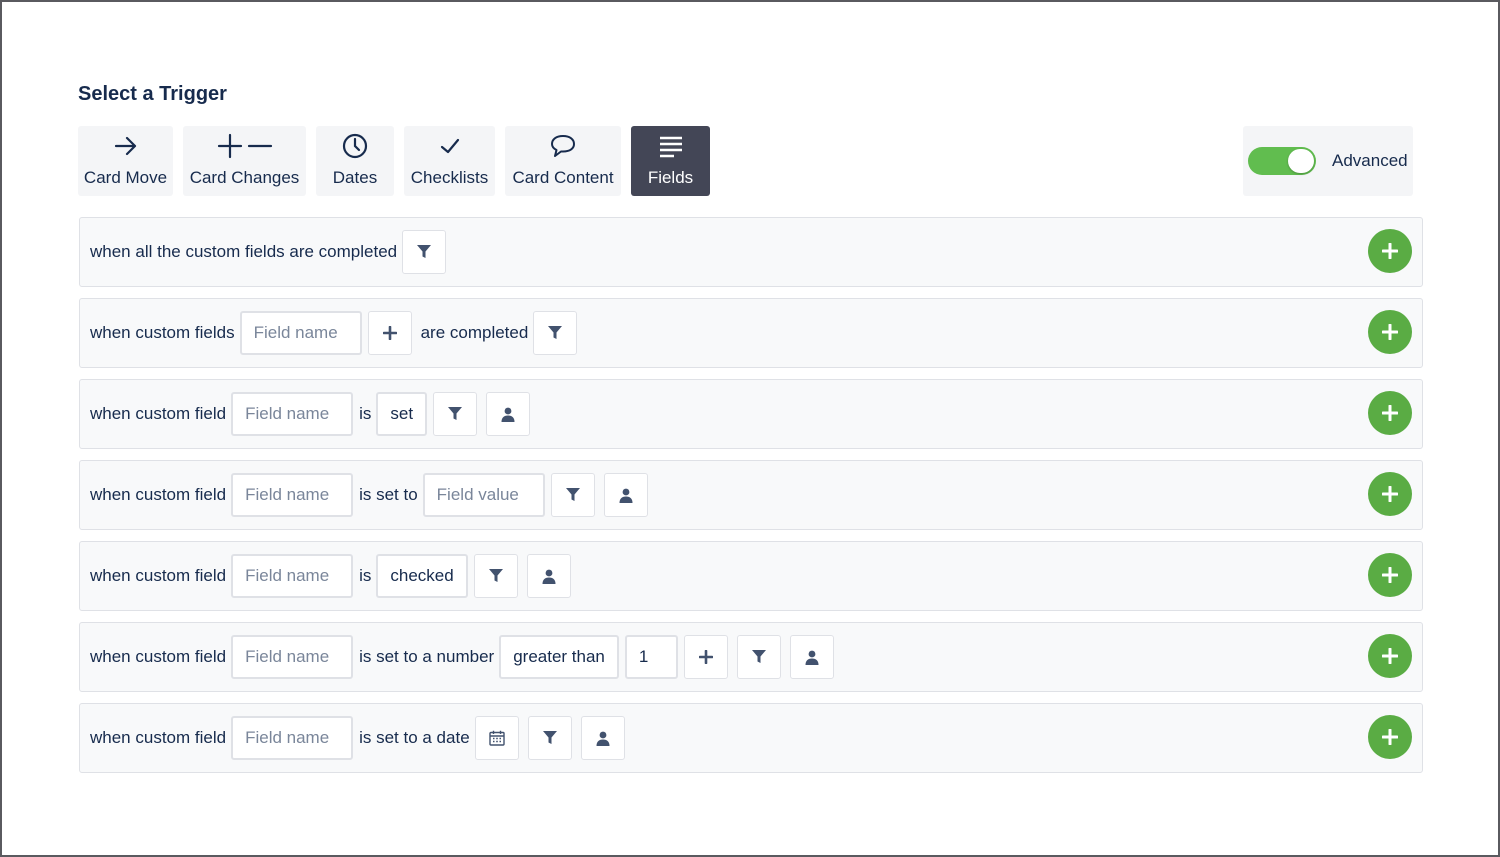  Describe the element at coordinates (422, 576) in the screenshot. I see `state-select: checked` at that location.